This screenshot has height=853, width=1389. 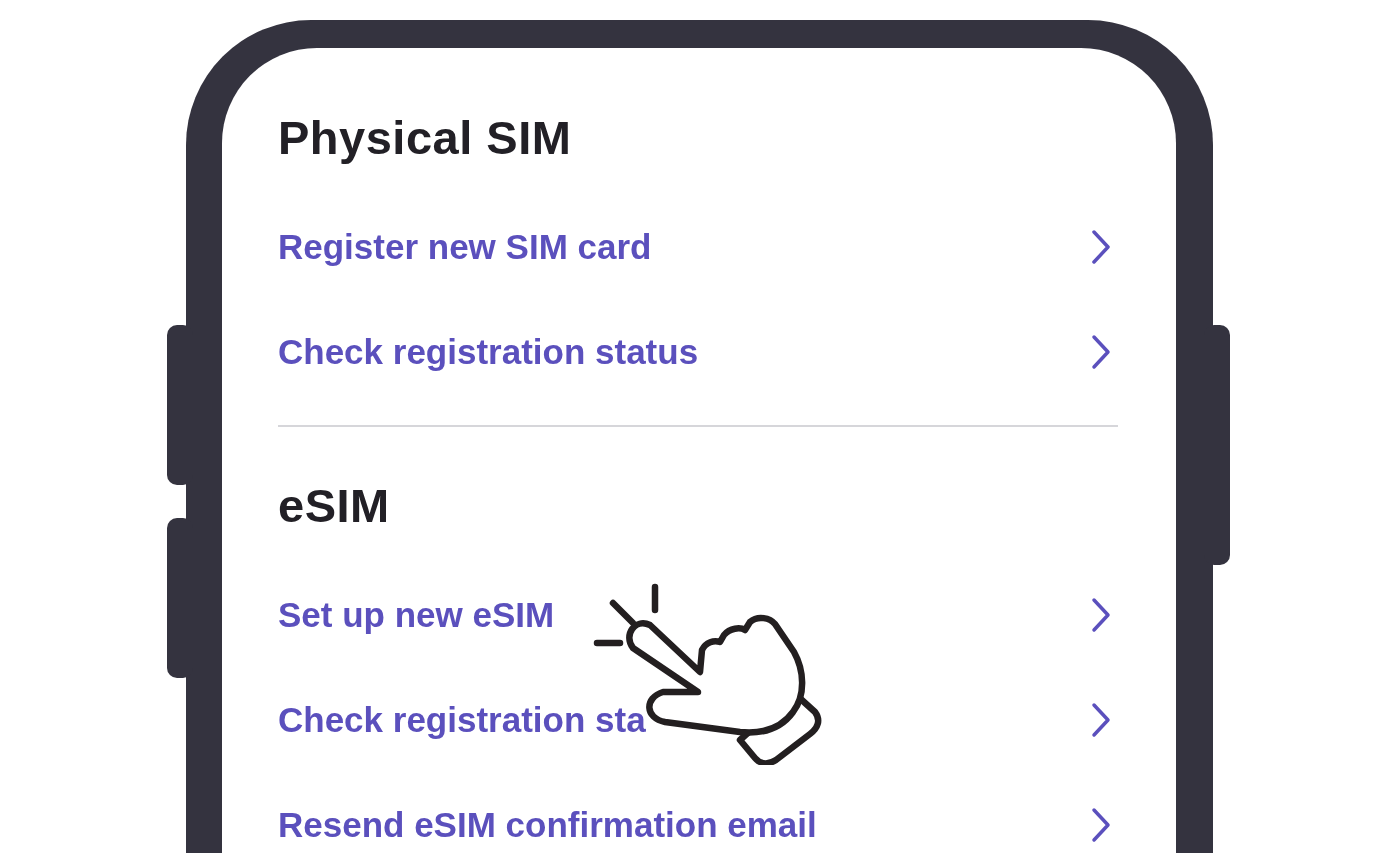 I want to click on menu-item: Register new SIM card, so click(x=698, y=246).